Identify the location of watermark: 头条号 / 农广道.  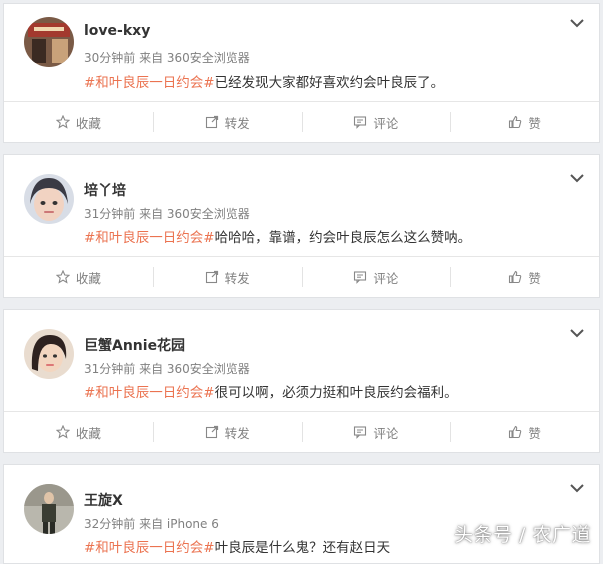
(522, 535).